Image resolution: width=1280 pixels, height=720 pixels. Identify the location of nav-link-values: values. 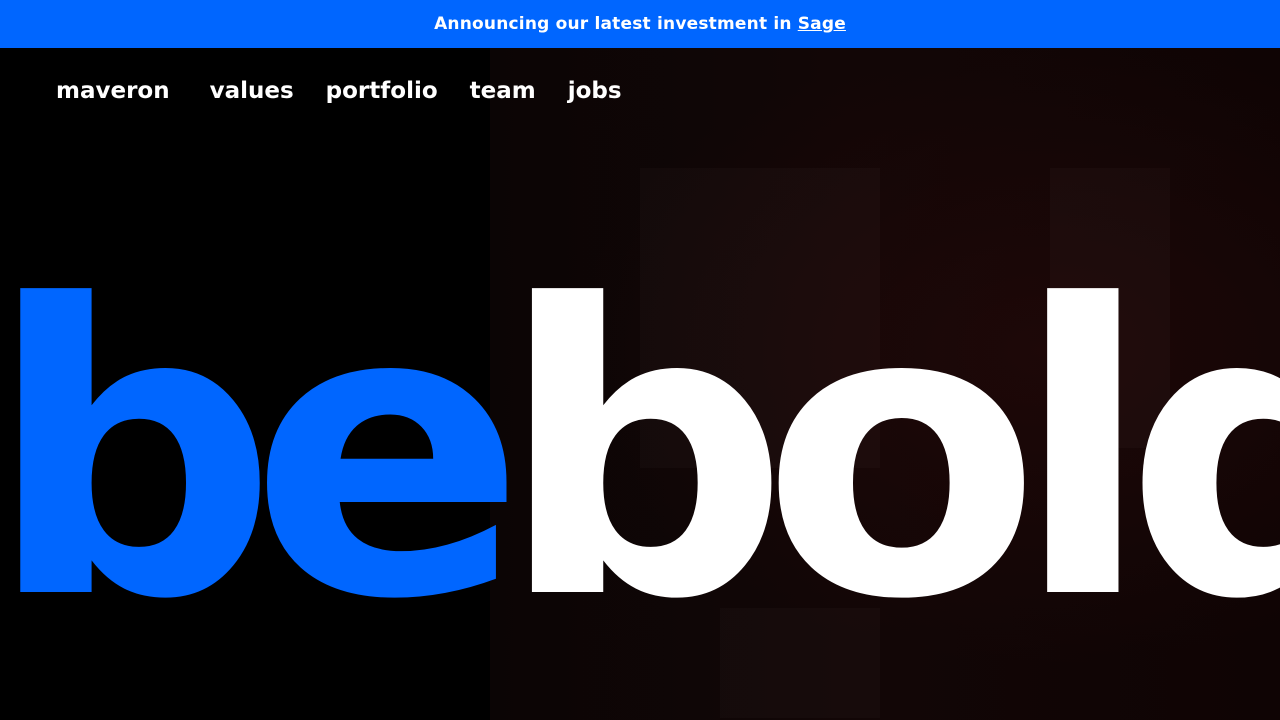
(252, 91).